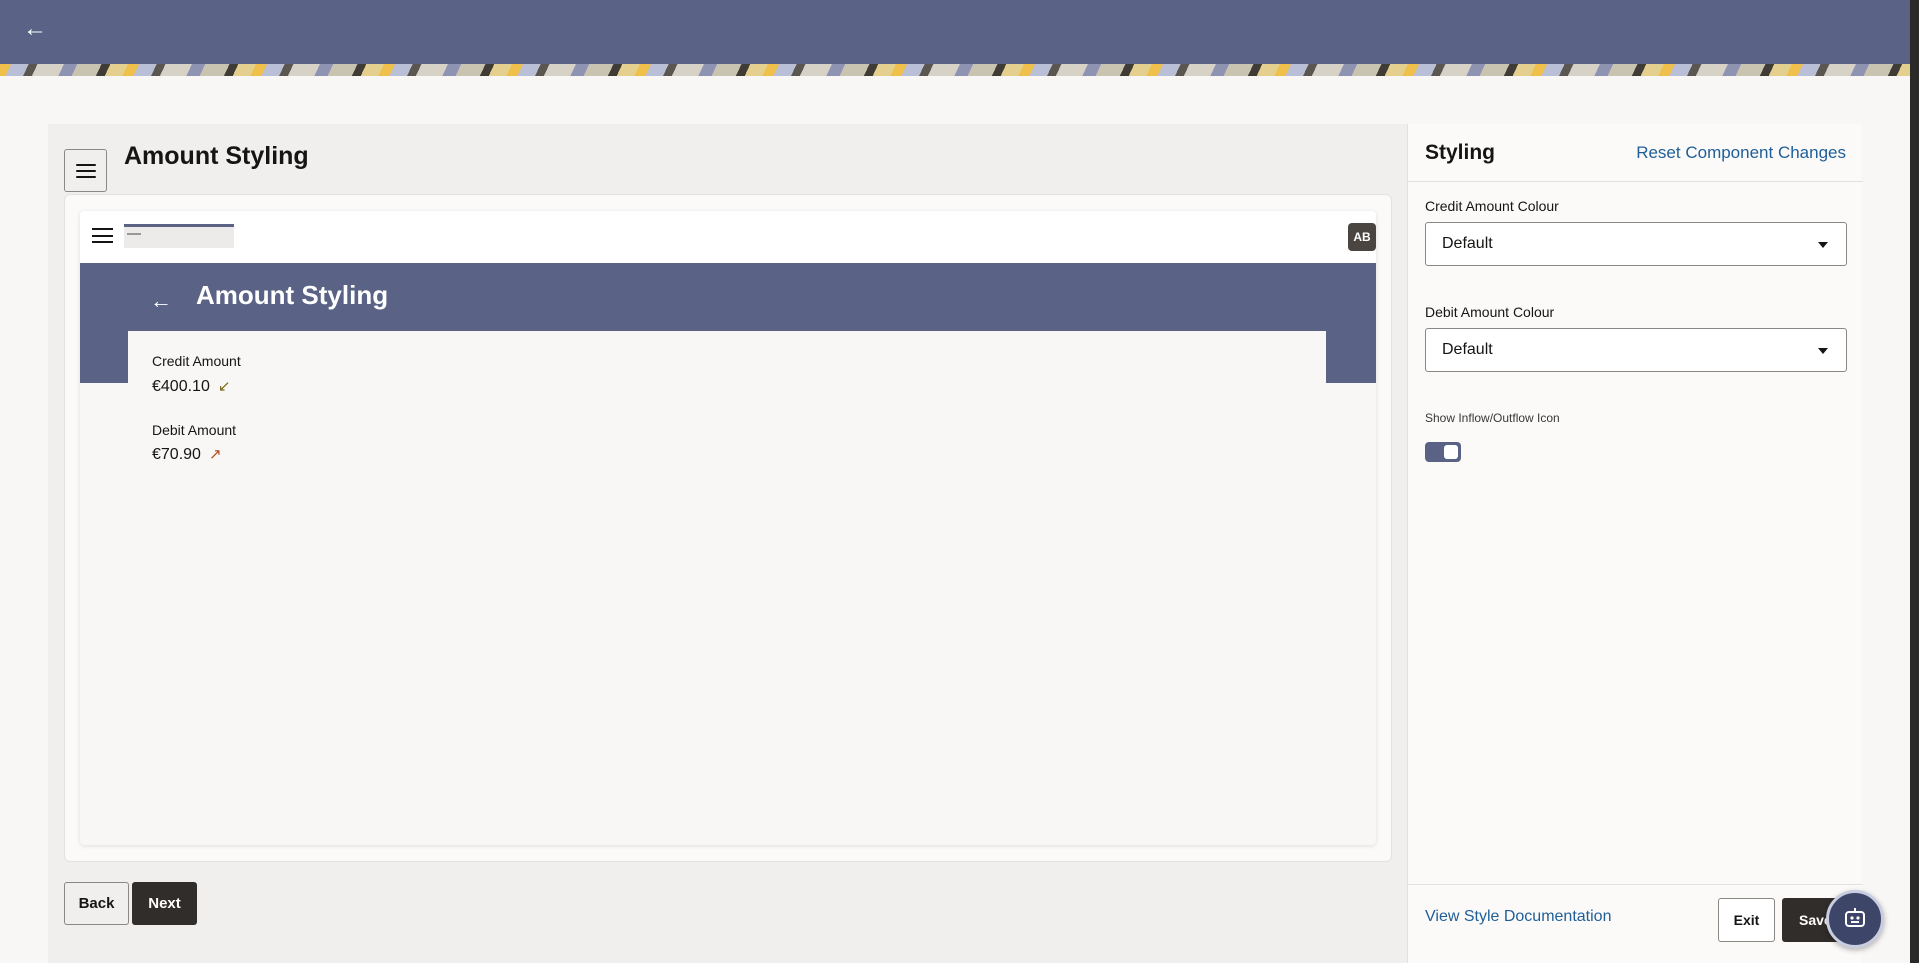 The image size is (1919, 963). Describe the element at coordinates (728, 237) in the screenshot. I see `preview-header: AB` at that location.